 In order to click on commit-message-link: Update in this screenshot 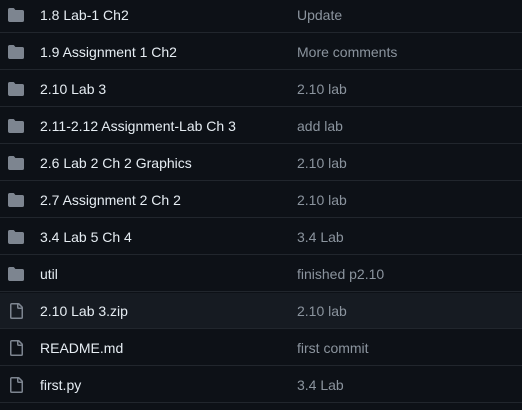, I will do `click(319, 15)`.